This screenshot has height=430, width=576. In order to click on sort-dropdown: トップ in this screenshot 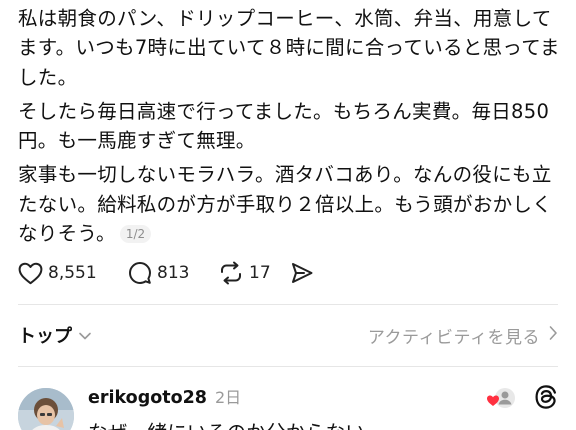, I will do `click(55, 335)`.